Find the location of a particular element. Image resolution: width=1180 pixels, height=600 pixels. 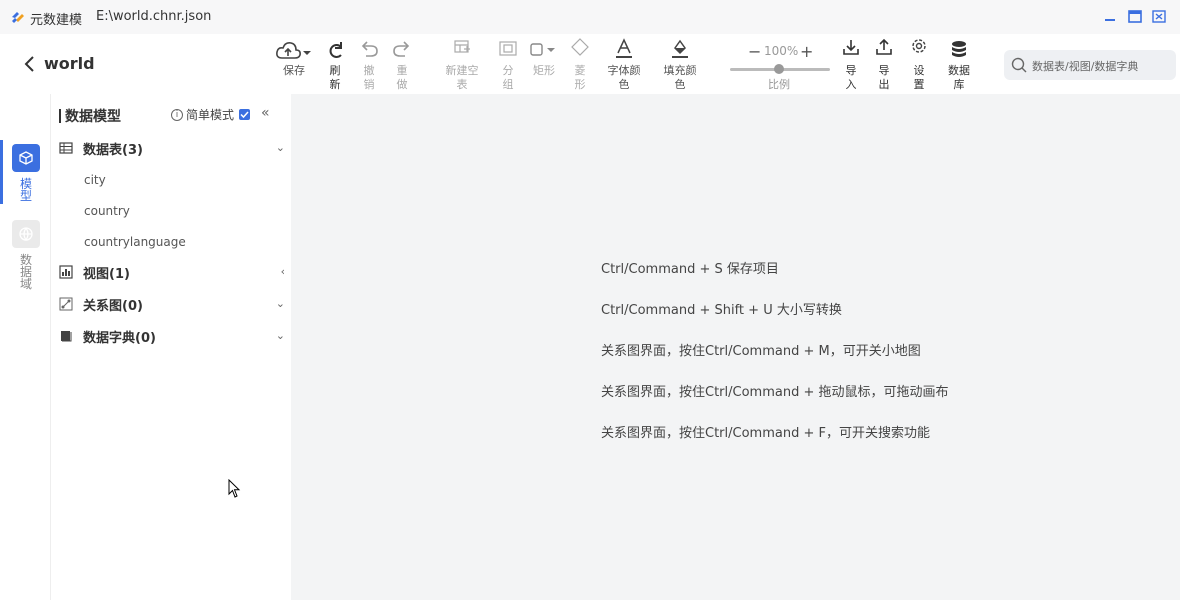

rectangle-button: 矩形 is located at coordinates (544, 57).